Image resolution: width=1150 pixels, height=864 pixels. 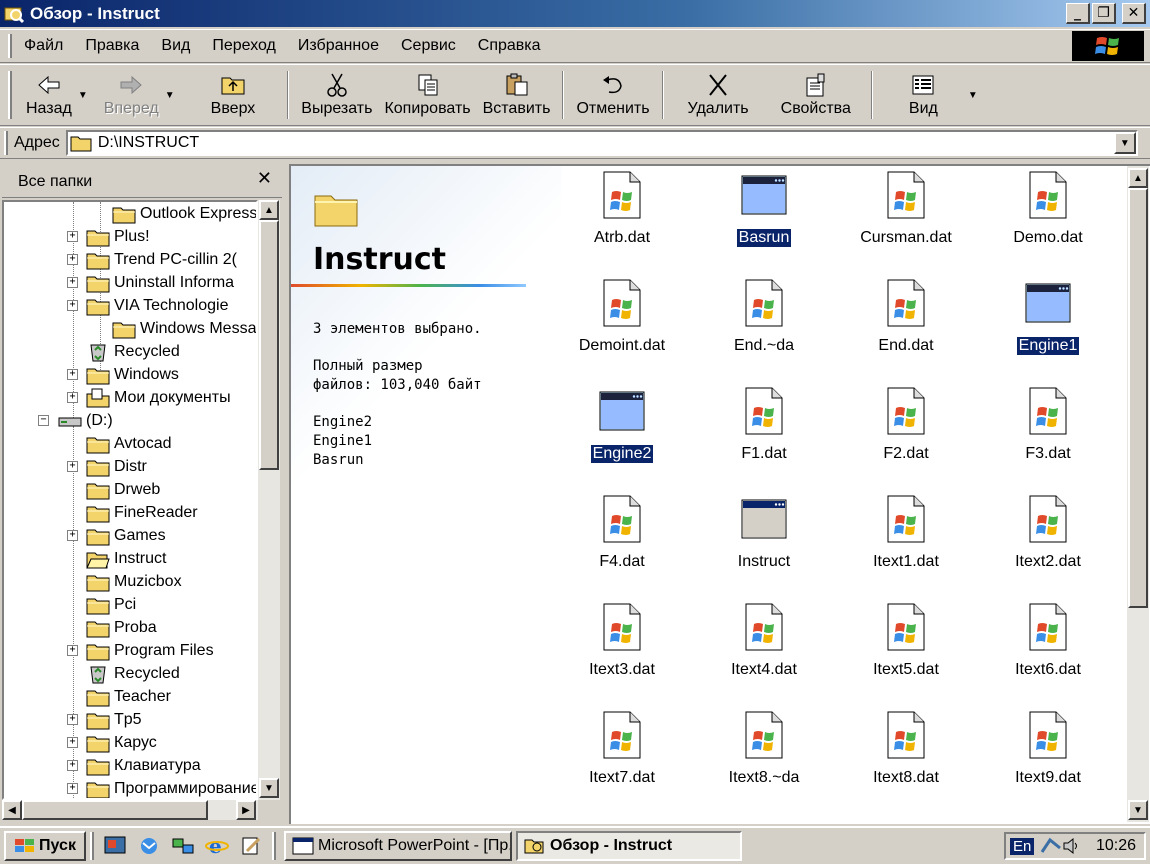 What do you see at coordinates (336, 95) in the screenshot?
I see `cut-button: Вырезать` at bounding box center [336, 95].